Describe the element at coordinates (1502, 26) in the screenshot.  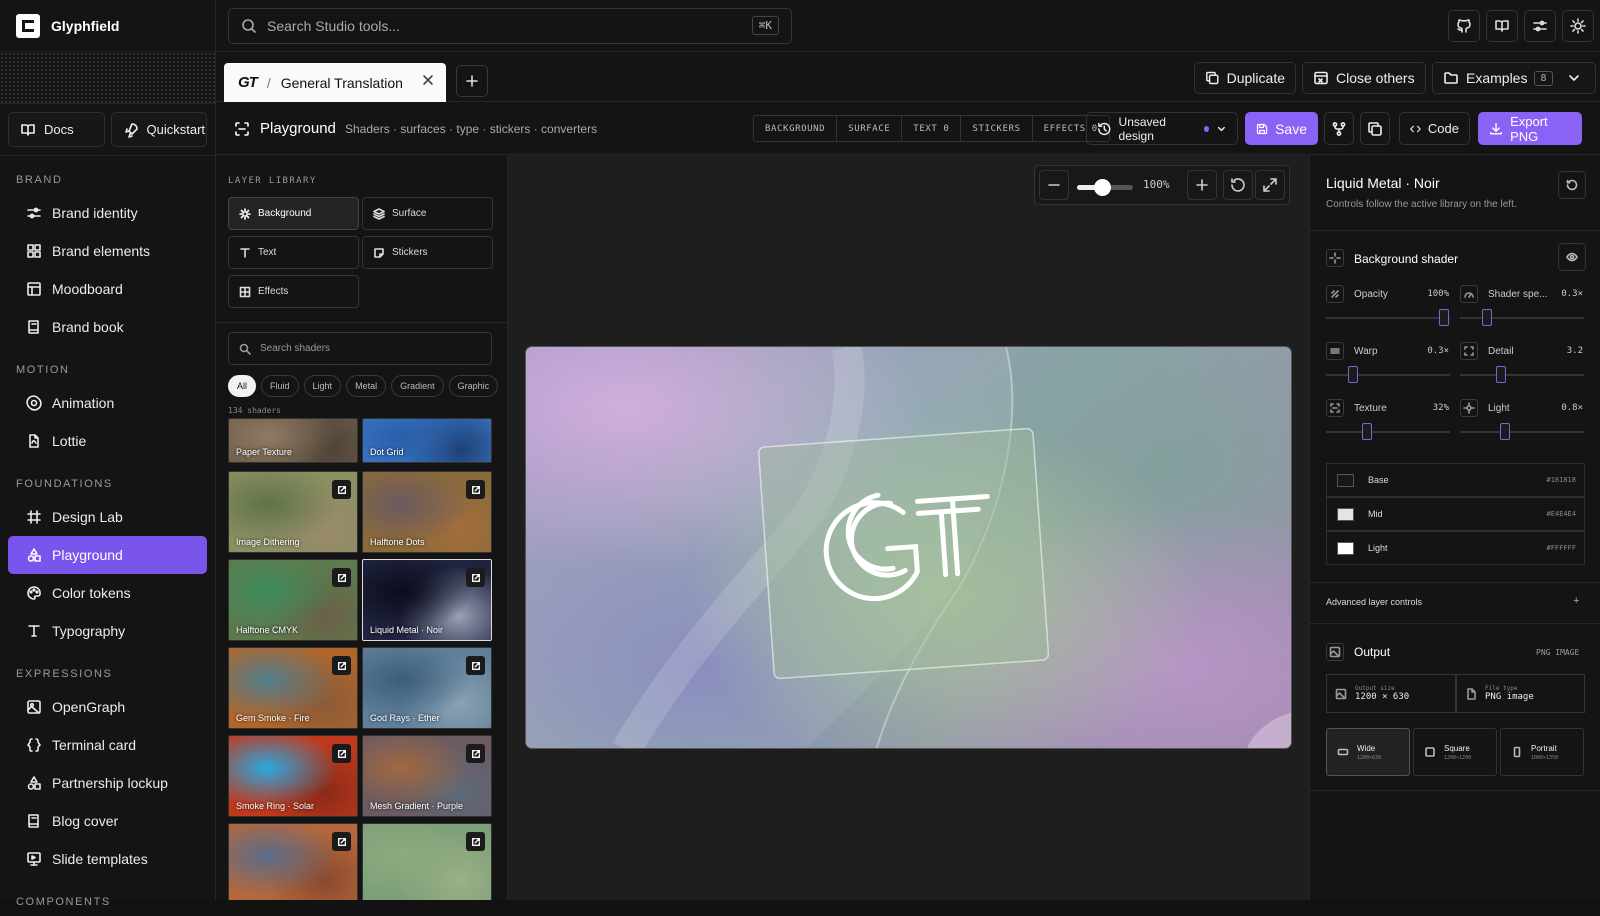
I see `docs-icon-button` at that location.